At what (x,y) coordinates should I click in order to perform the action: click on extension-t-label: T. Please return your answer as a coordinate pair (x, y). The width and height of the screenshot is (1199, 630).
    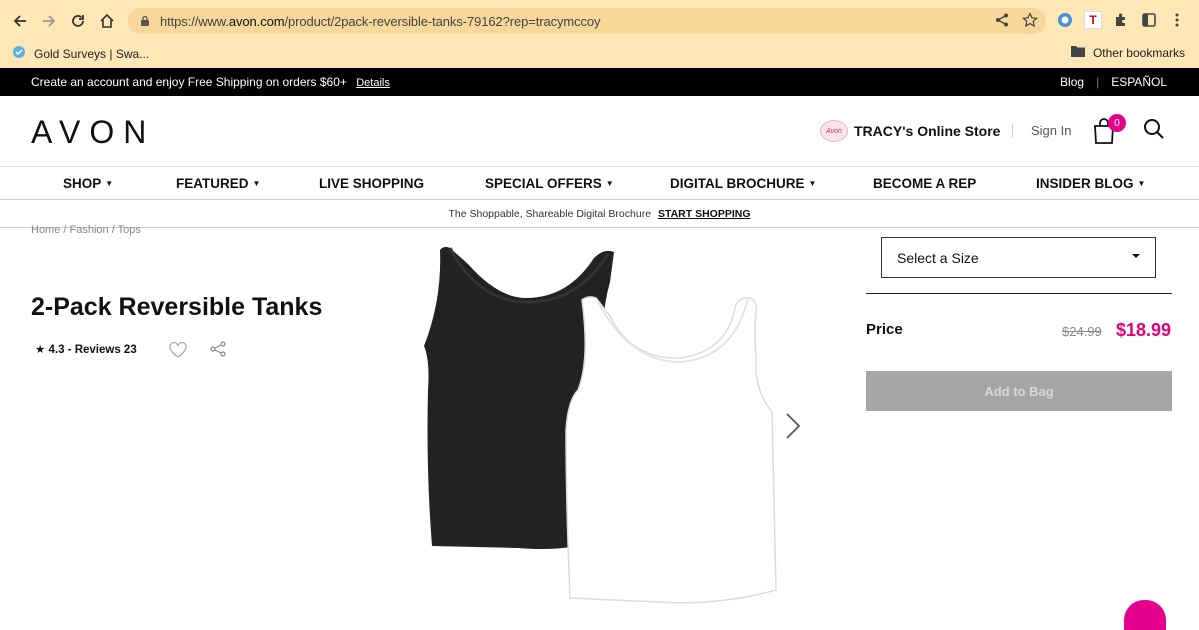
    Looking at the image, I should click on (1093, 20).